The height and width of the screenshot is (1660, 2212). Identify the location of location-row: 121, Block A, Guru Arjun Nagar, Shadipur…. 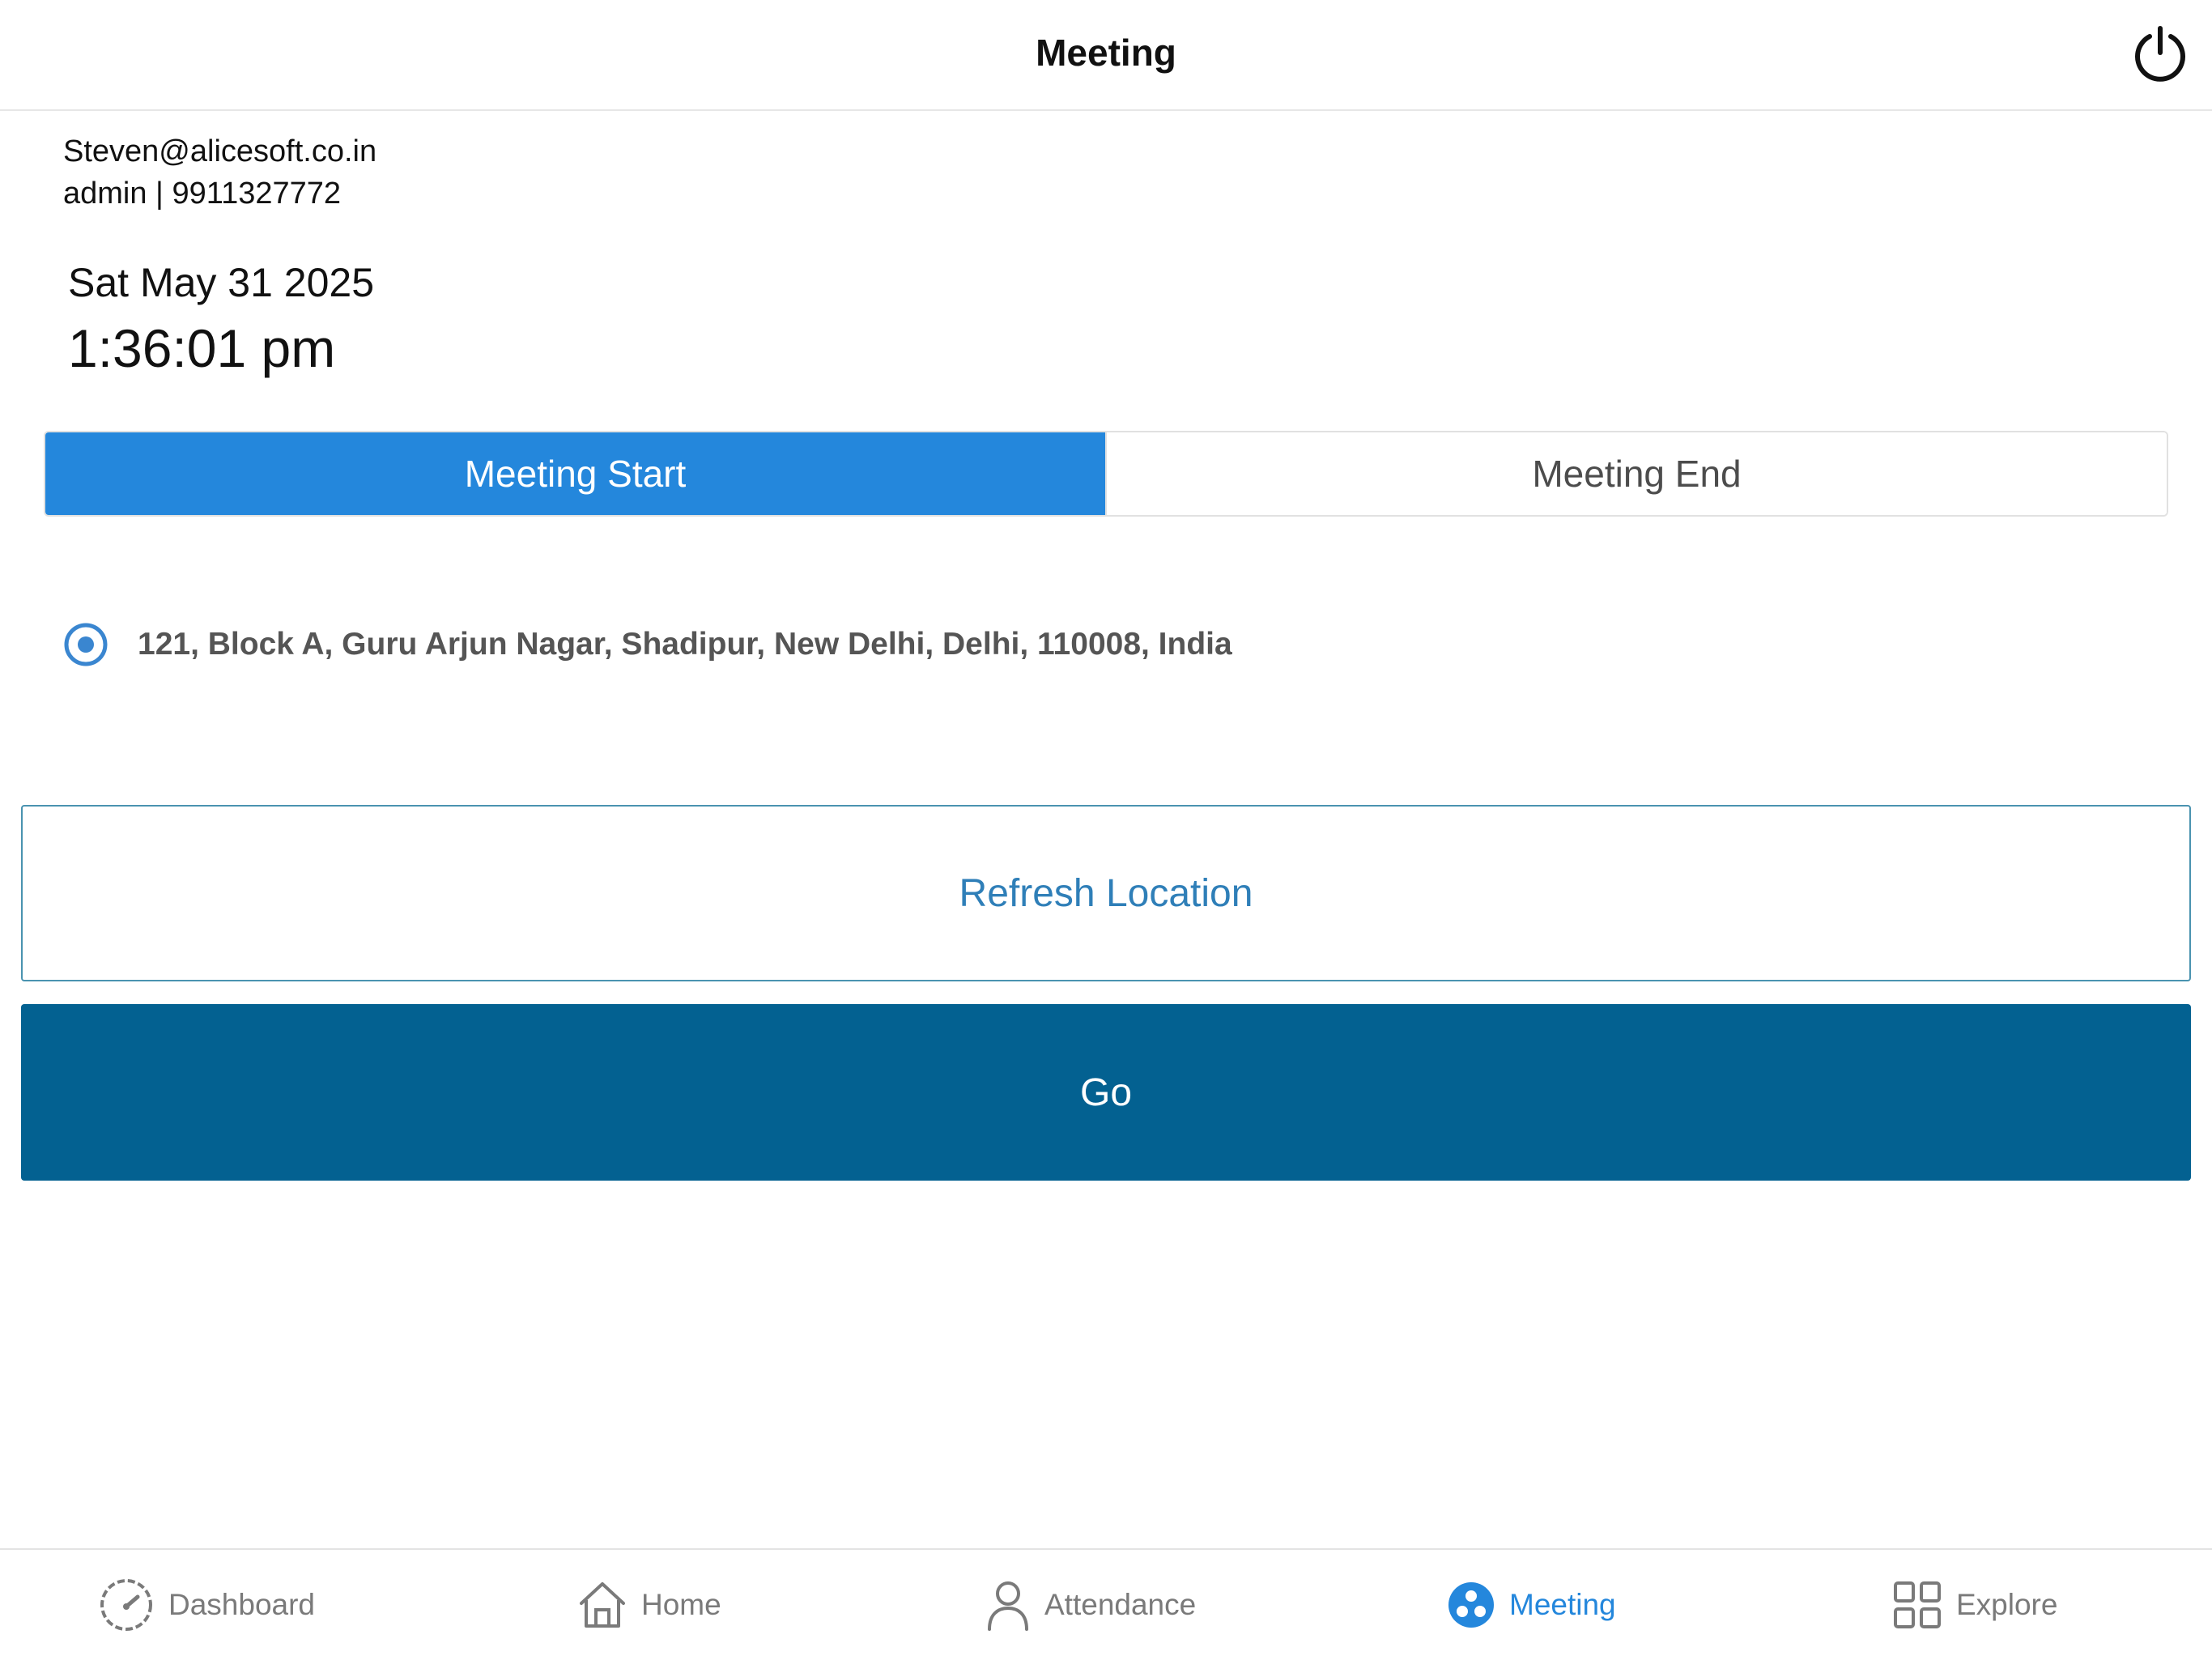
(648, 645).